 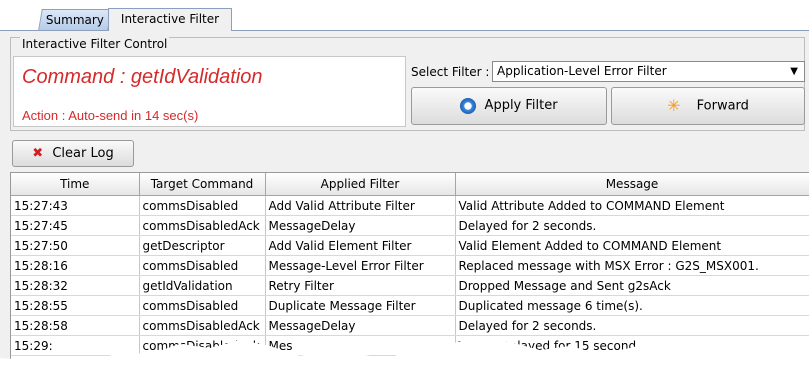 I want to click on cell-time: 15:27:50, so click(x=75, y=245).